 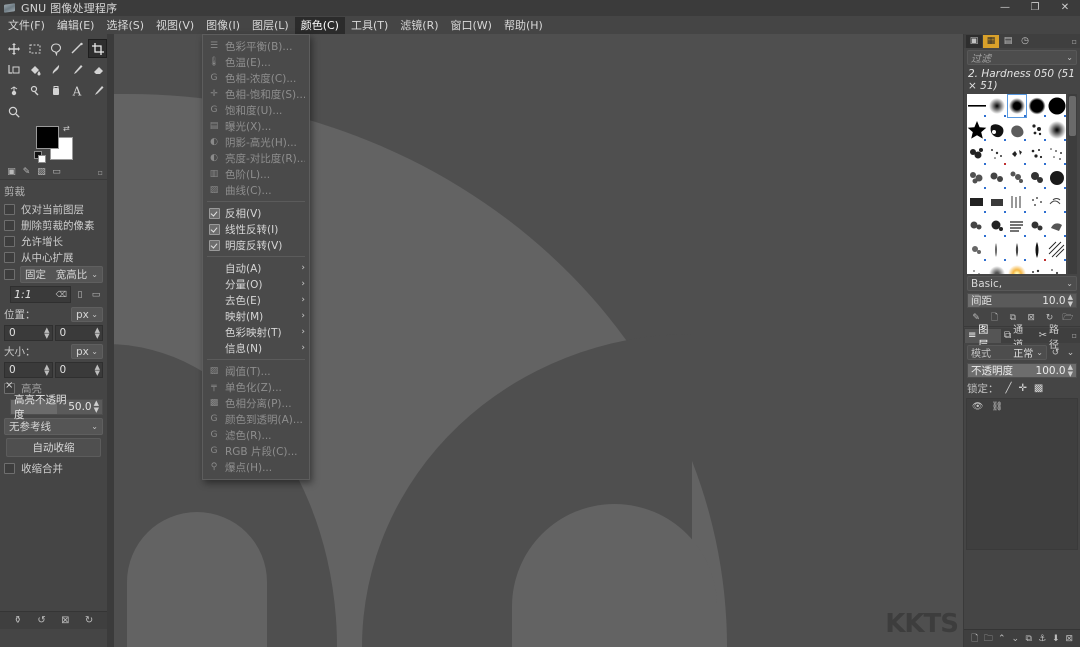 I want to click on position-unit-combo: px ⌄, so click(x=87, y=314).